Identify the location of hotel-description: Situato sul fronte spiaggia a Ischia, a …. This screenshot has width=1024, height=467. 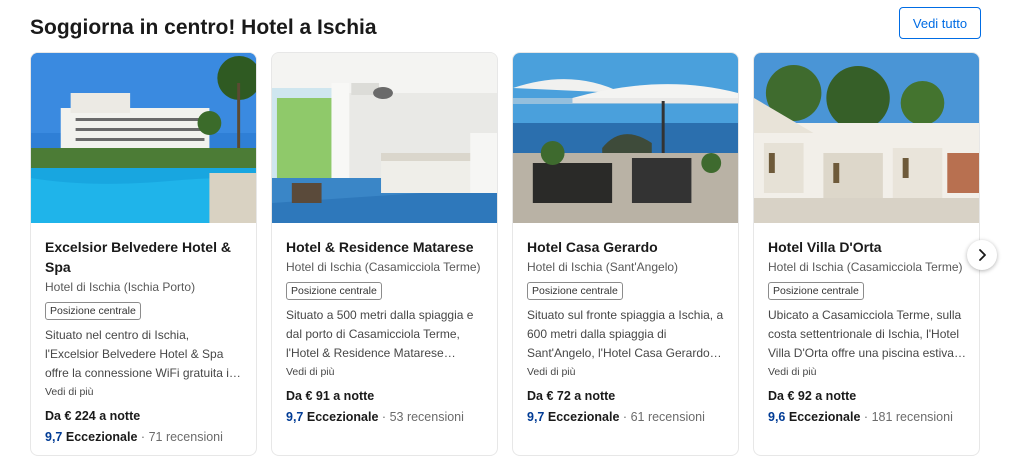
(625, 334).